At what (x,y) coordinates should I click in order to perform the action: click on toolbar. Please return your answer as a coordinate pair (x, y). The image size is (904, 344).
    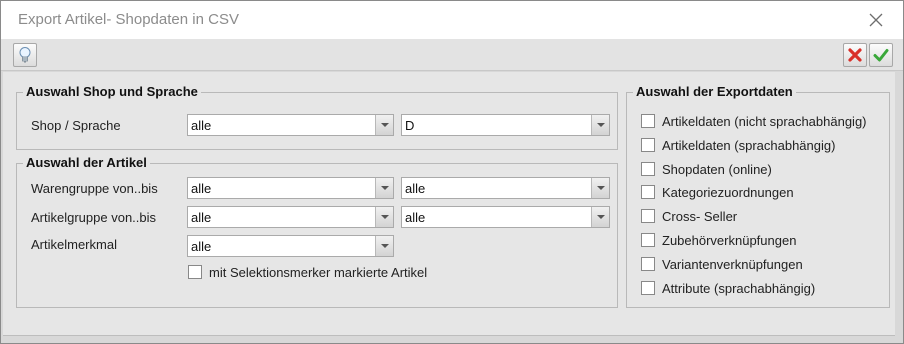
    Looking at the image, I should click on (452, 55).